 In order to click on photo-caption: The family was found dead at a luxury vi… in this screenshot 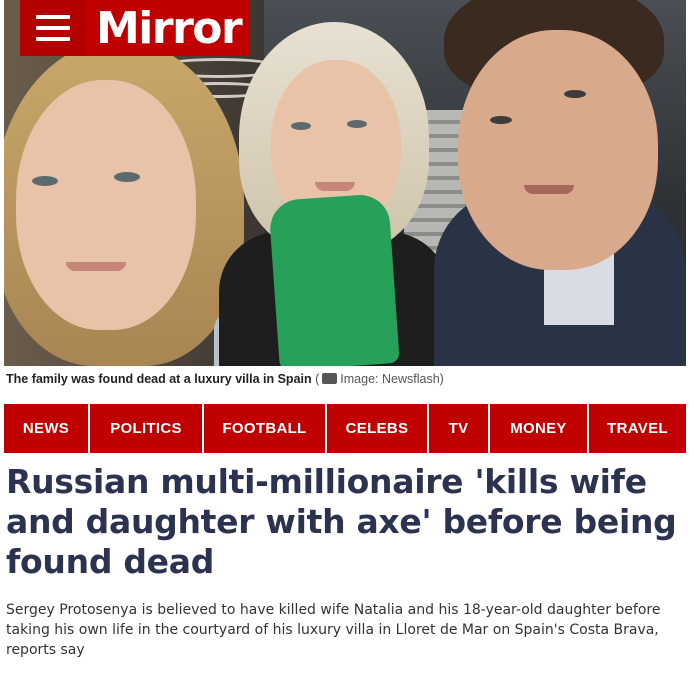, I will do `click(225, 379)`.